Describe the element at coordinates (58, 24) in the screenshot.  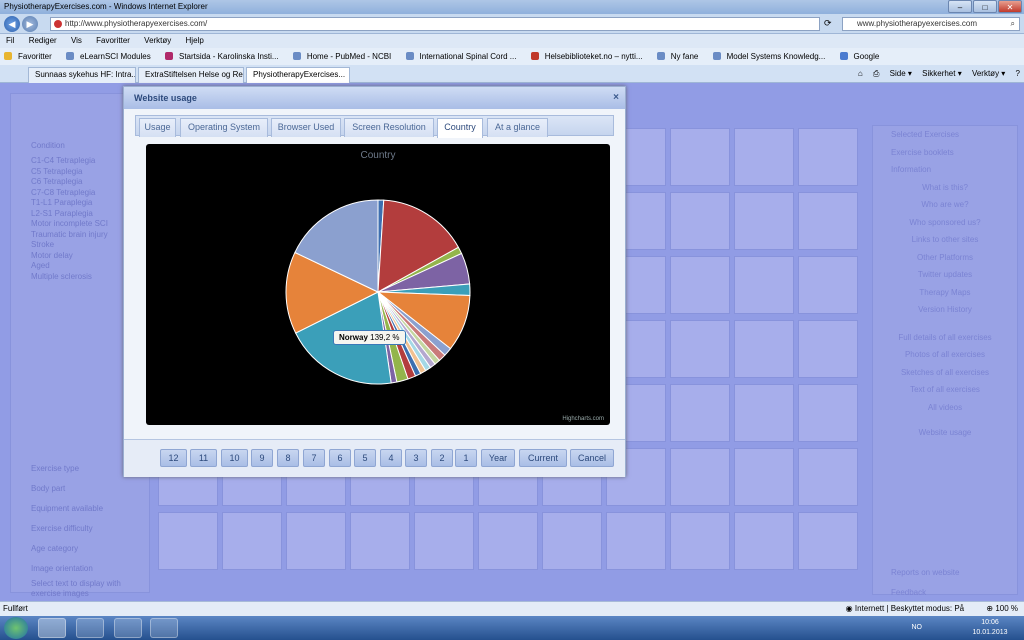
I see `site-favicon-icon` at that location.